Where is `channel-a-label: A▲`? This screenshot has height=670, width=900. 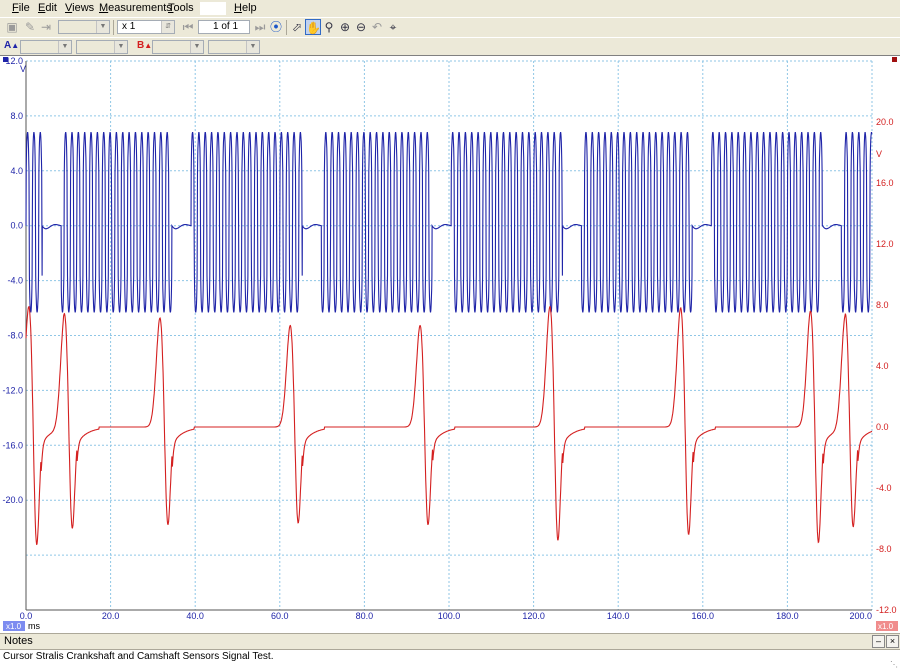
channel-a-label: A▲ is located at coordinates (12, 45).